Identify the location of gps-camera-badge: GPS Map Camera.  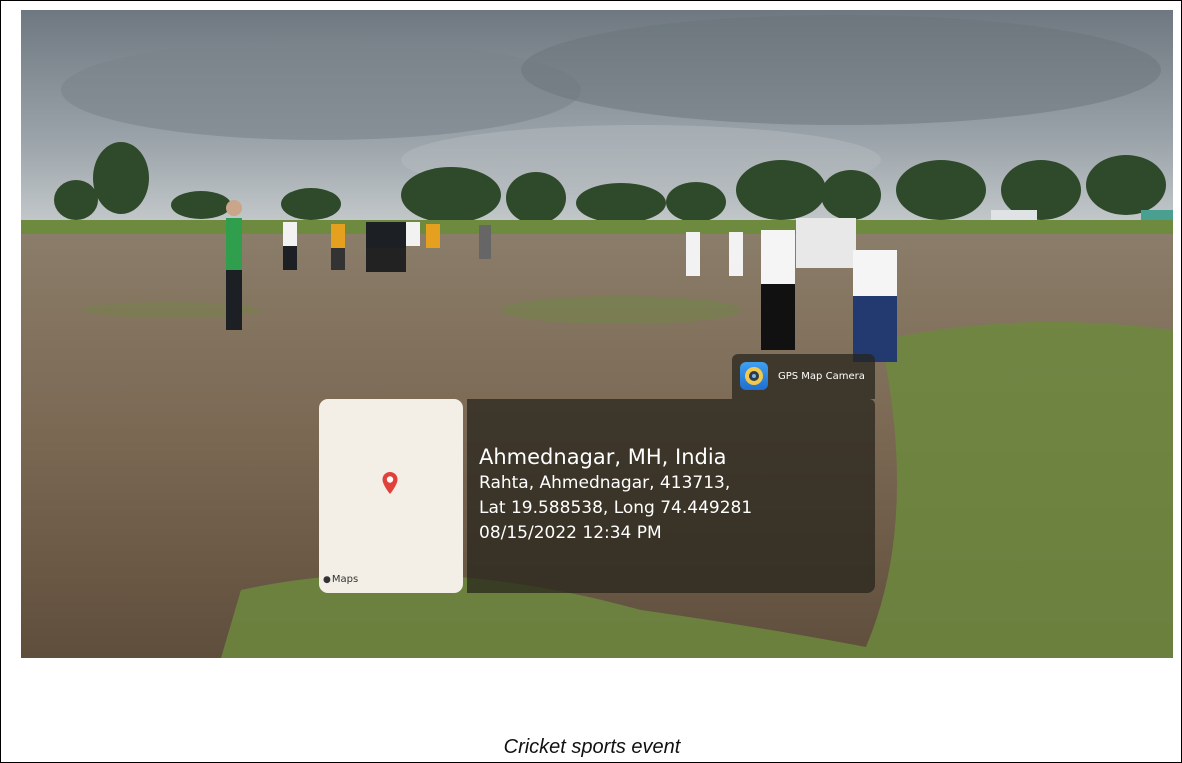
(803, 376).